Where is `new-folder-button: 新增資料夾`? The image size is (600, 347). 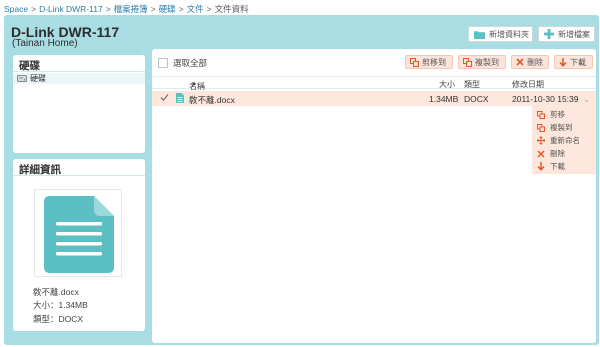 new-folder-button: 新增資料夾 is located at coordinates (500, 34).